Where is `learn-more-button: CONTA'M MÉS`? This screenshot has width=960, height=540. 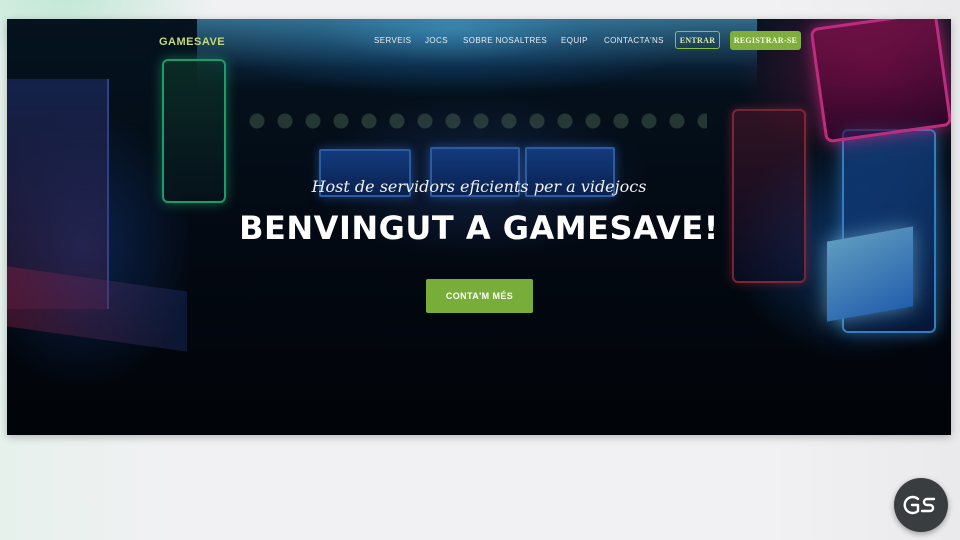 learn-more-button: CONTA'M MÉS is located at coordinates (479, 296).